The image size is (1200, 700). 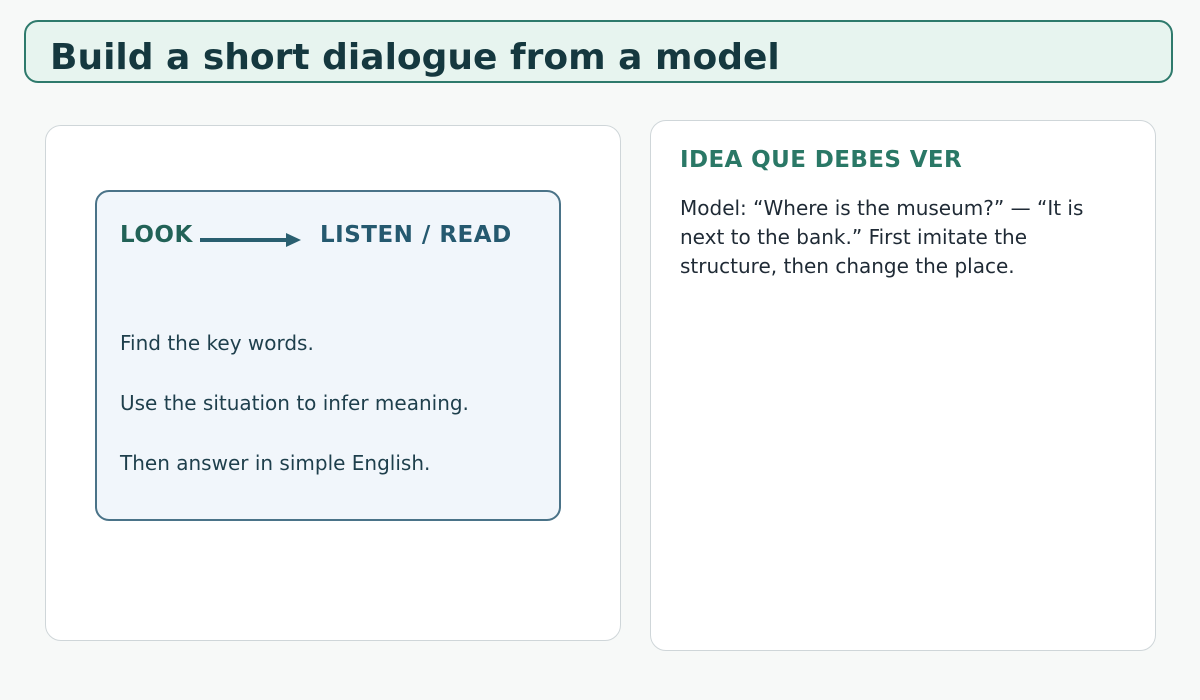 I want to click on step-infer-meaning: Use the situation to infer meaning., so click(x=294, y=403).